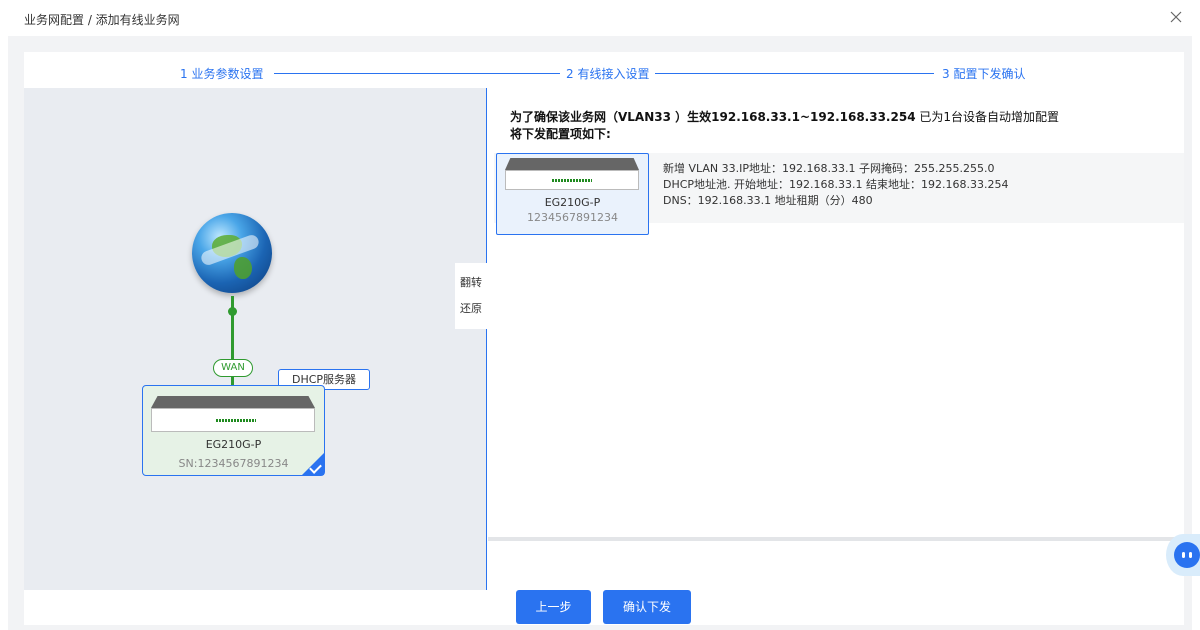 Image resolution: width=1200 pixels, height=630 pixels. What do you see at coordinates (647, 607) in the screenshot?
I see `confirm-deploy-button: 确认下发` at bounding box center [647, 607].